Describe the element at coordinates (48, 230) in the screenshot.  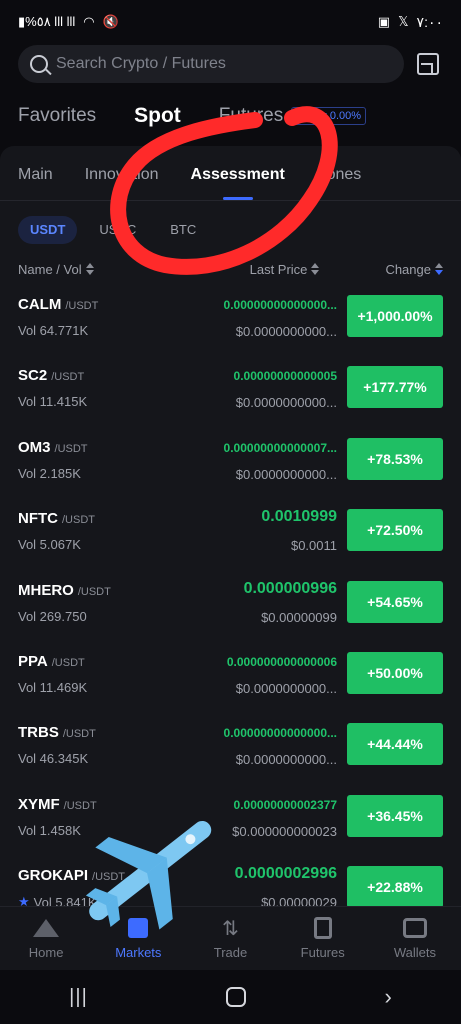
I see `chip-usdt: USDT` at that location.